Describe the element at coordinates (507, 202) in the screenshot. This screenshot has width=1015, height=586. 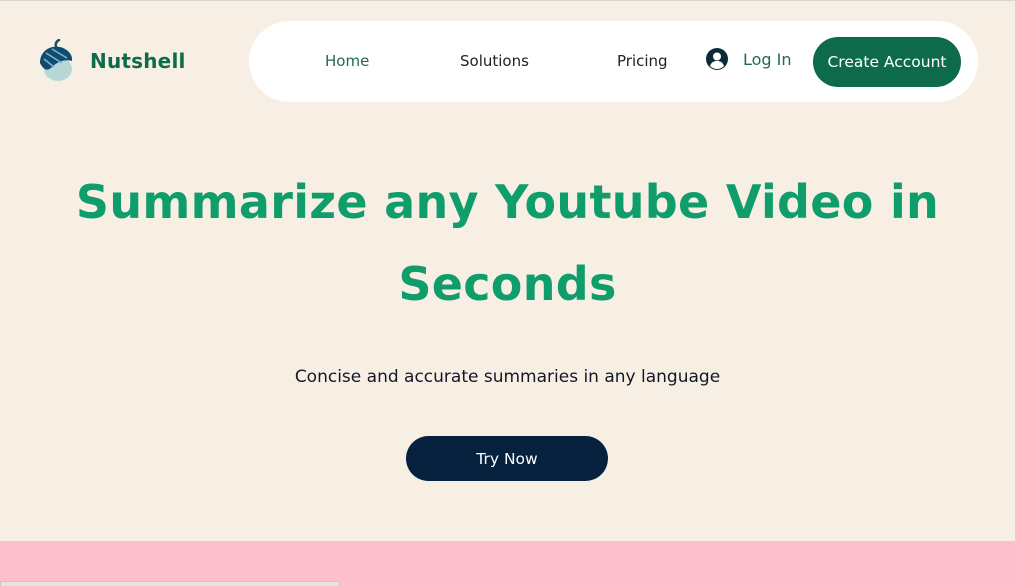
I see `hero-headline-line-1: Summarize any Youtube Video in` at that location.